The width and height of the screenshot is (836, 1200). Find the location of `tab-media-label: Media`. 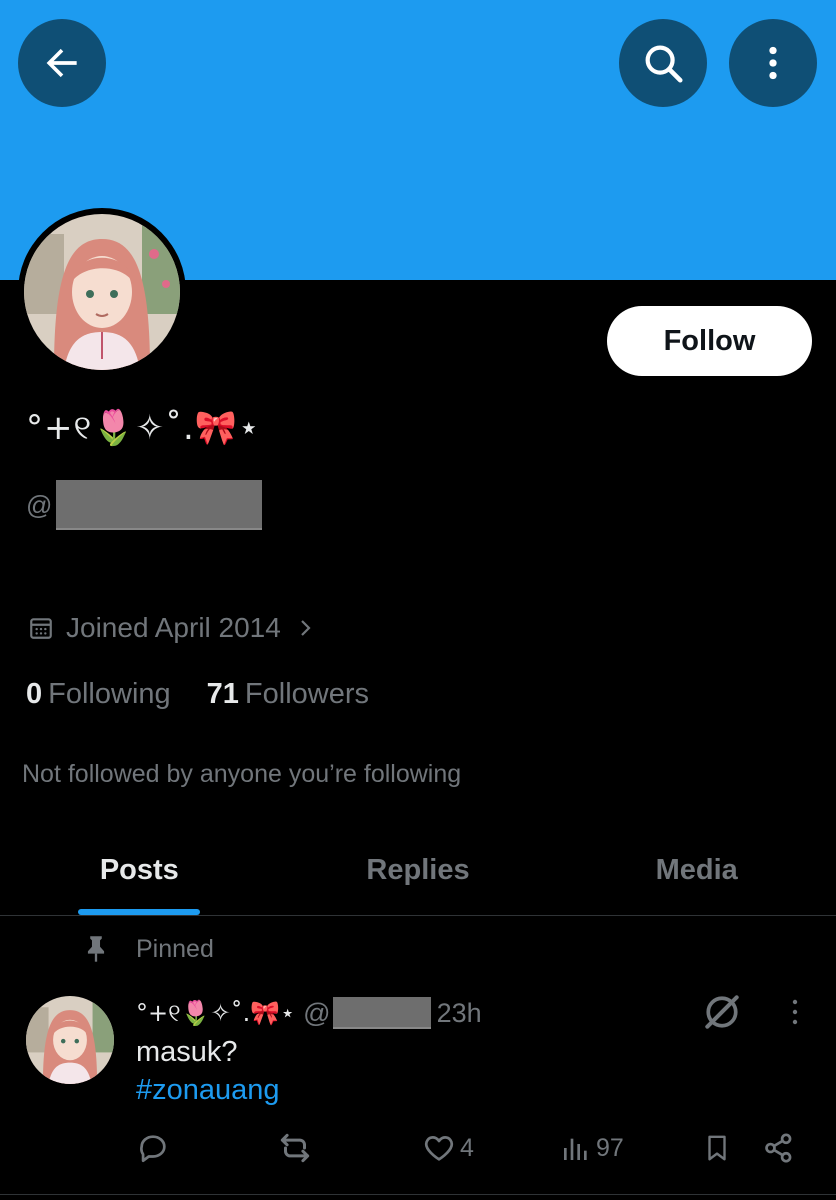

tab-media-label: Media is located at coordinates (696, 870).